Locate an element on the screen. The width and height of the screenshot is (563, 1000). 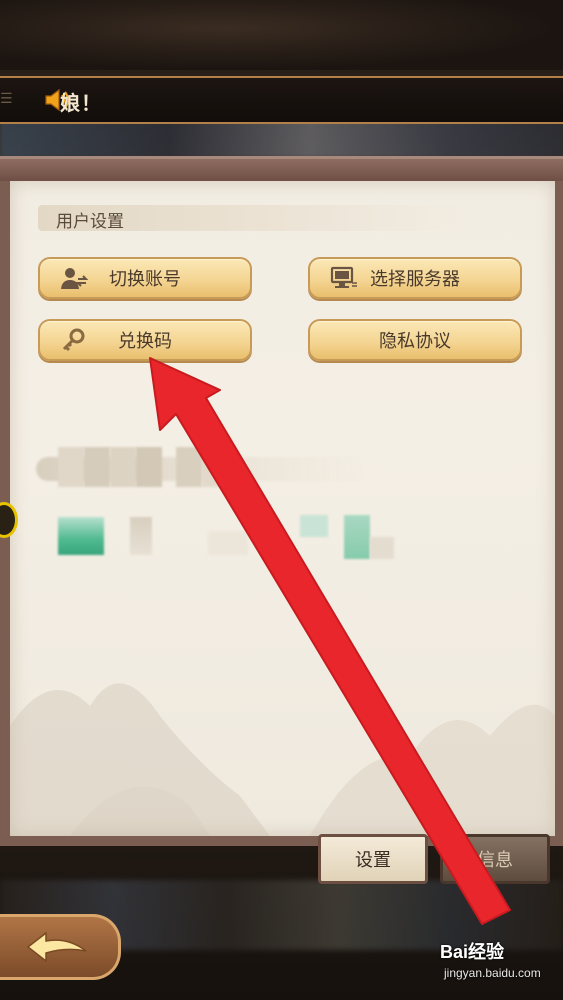
notice-text: ‌娘！ is located at coordinates (81, 103).